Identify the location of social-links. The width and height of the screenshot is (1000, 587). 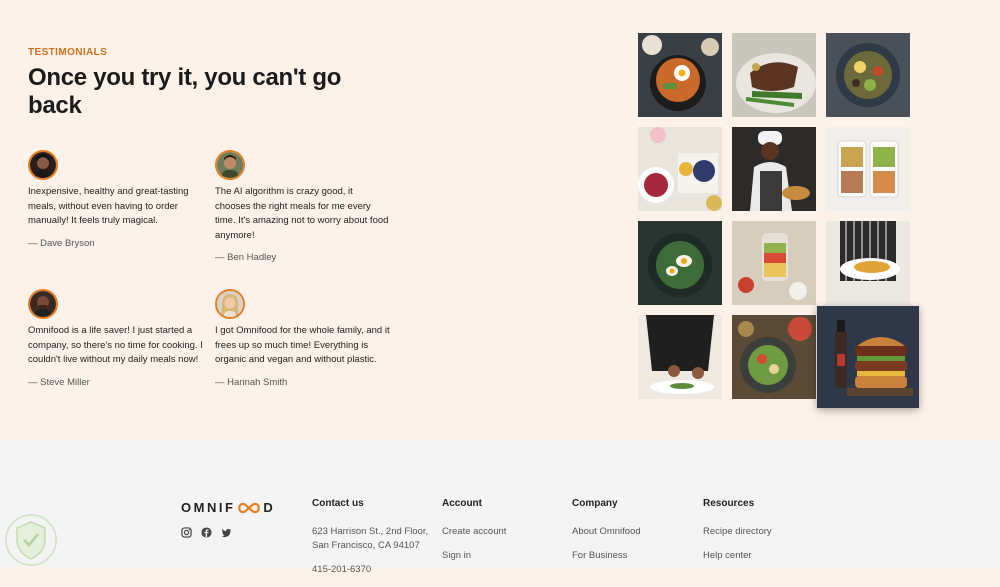
(206, 532).